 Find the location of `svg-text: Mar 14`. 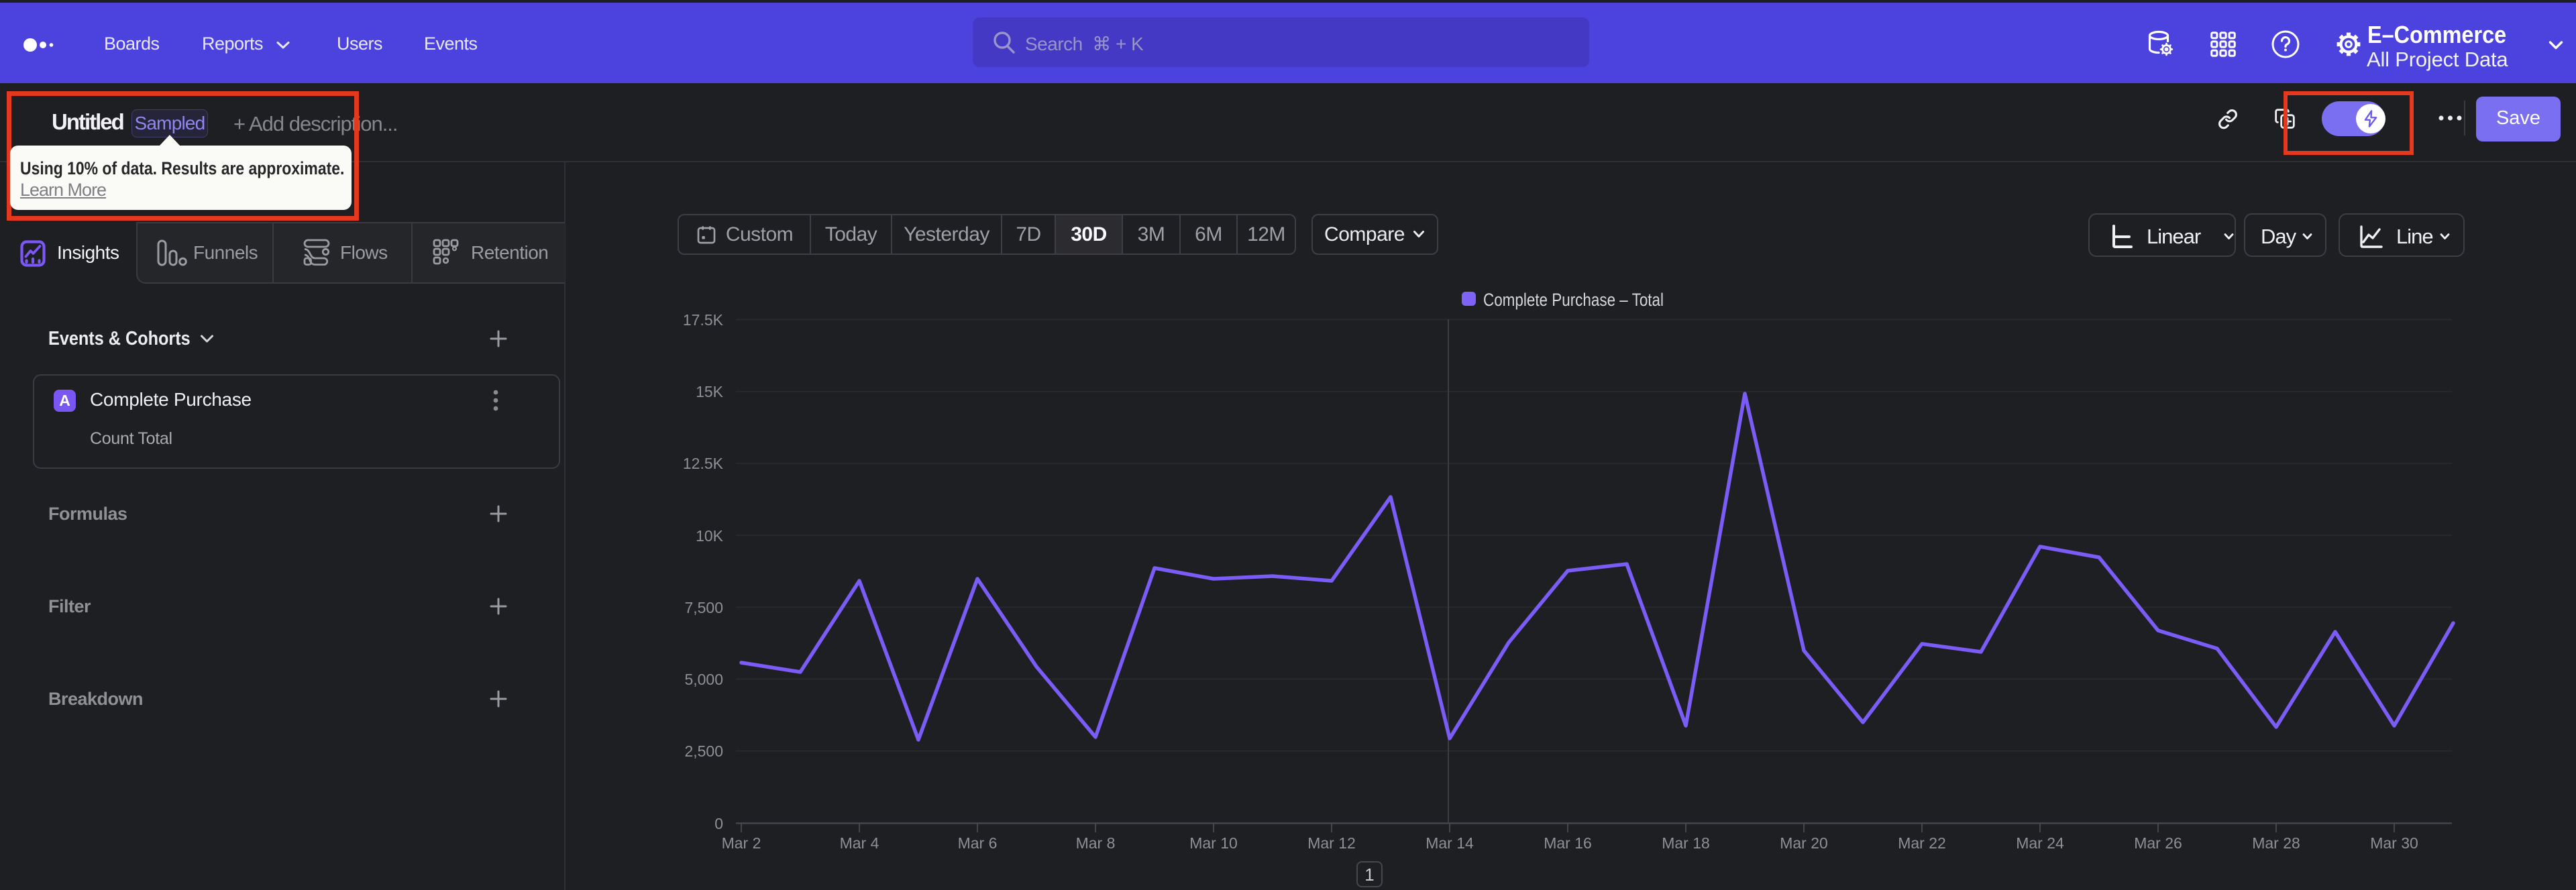

svg-text: Mar 14 is located at coordinates (1450, 843).